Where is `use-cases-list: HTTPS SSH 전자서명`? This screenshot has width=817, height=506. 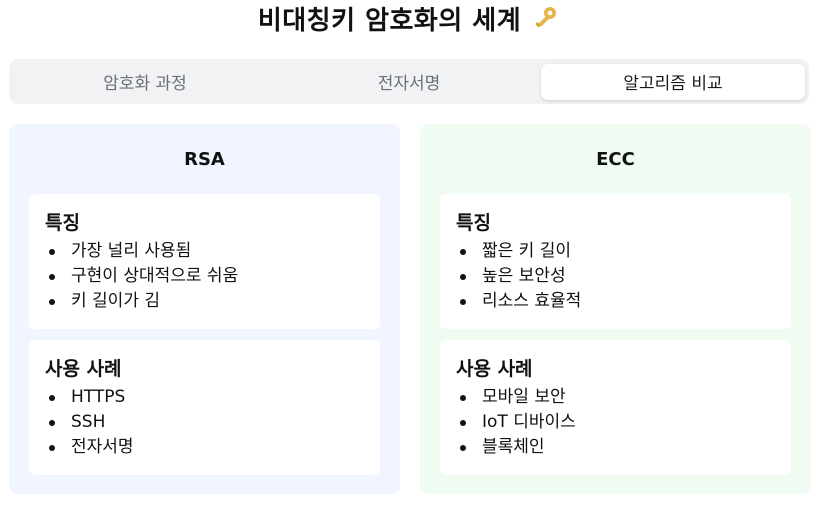
use-cases-list: HTTPS SSH 전자서명 is located at coordinates (204, 422).